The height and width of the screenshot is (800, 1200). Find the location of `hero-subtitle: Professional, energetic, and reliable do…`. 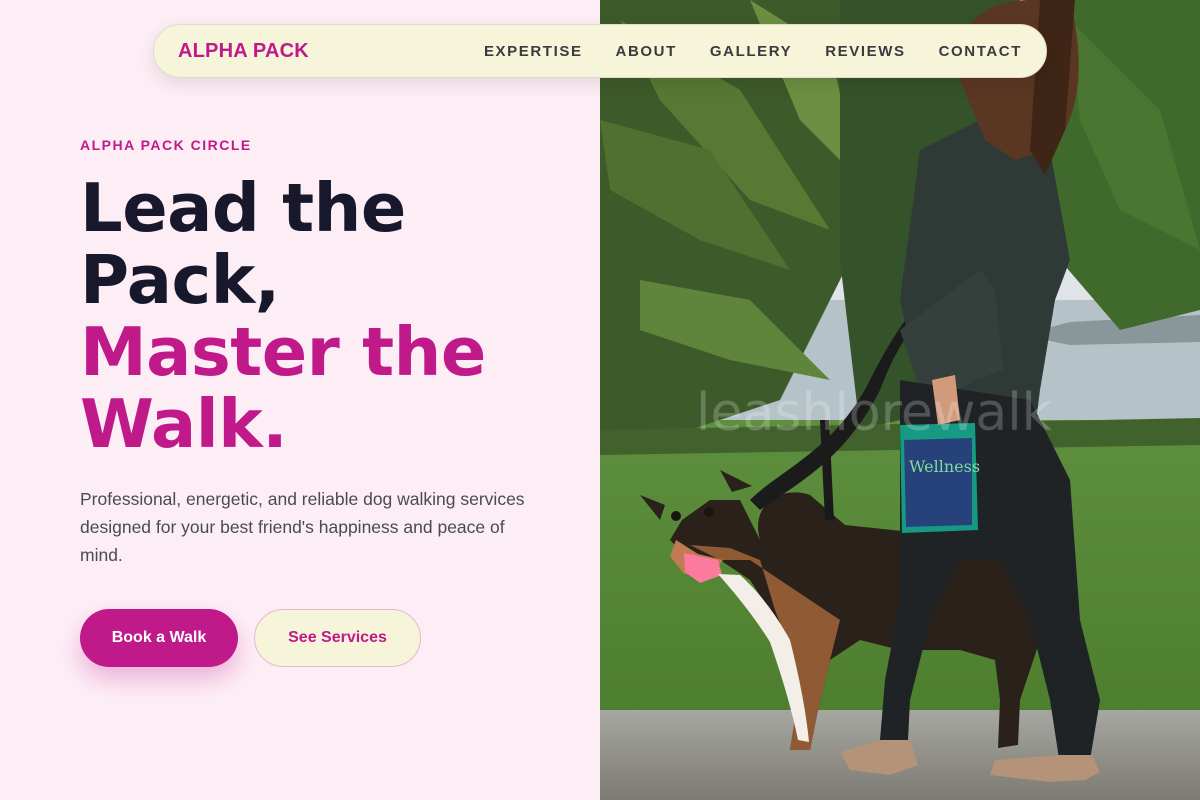

hero-subtitle: Professional, energetic, and reliable do… is located at coordinates (302, 527).